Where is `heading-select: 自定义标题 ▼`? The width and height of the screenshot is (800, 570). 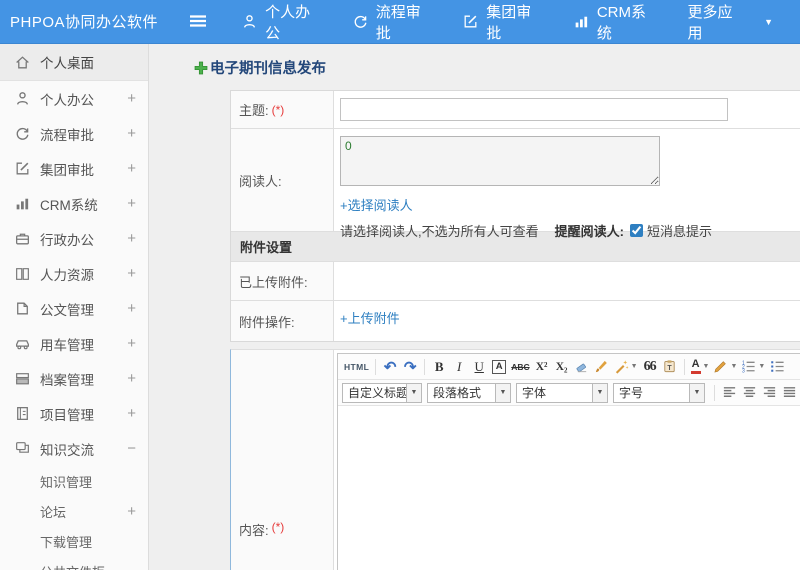 heading-select: 自定义标题 ▼ is located at coordinates (382, 392).